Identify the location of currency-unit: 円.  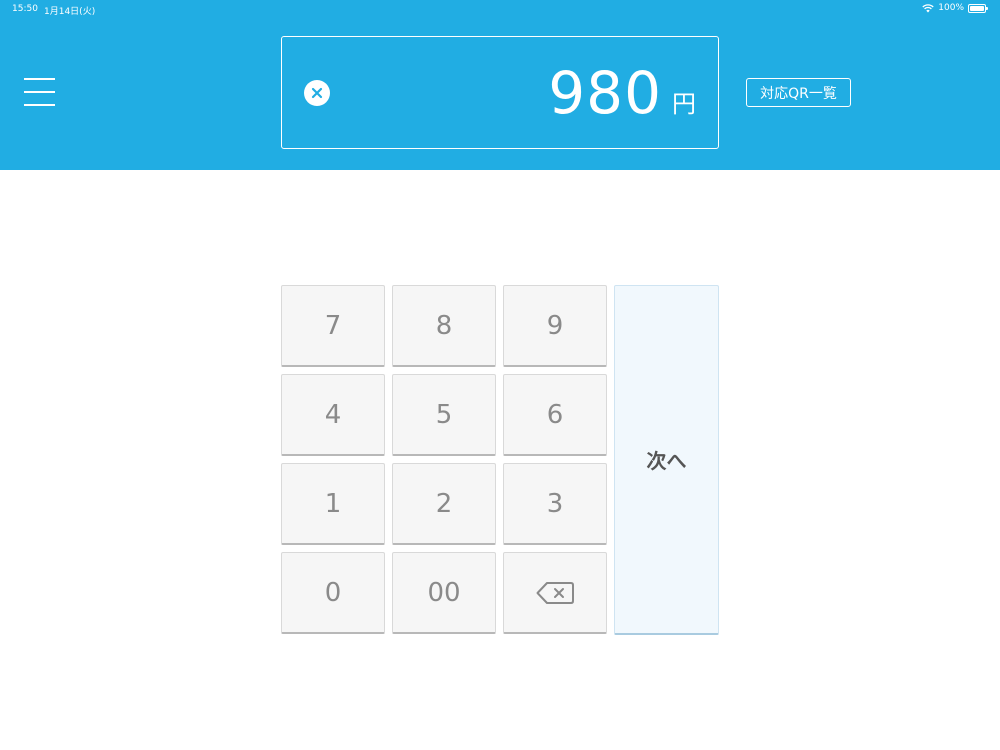
(684, 104).